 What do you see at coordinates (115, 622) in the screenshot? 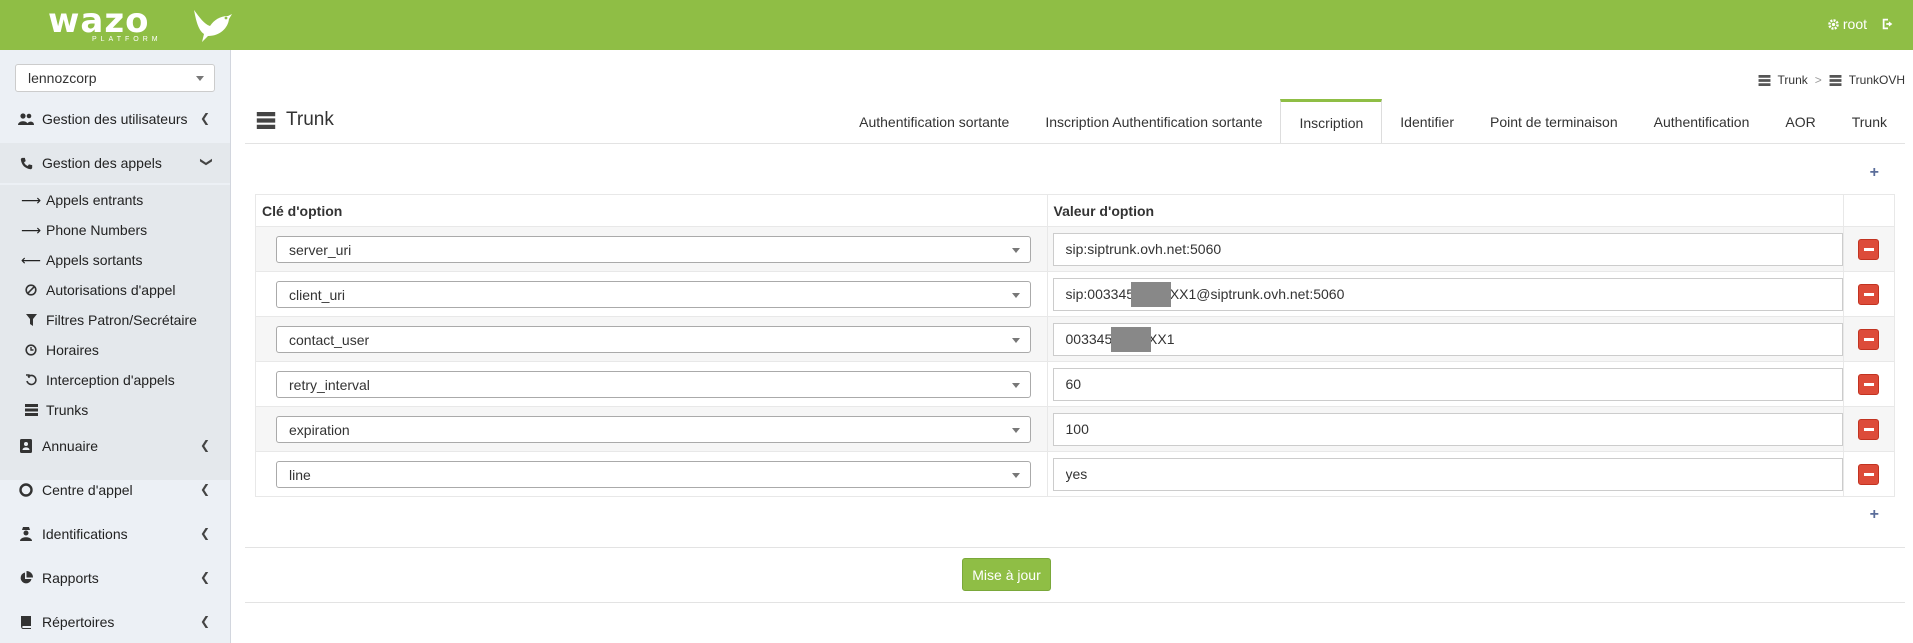
I see `sidebar-item-repertories: Répertoires ❮` at bounding box center [115, 622].